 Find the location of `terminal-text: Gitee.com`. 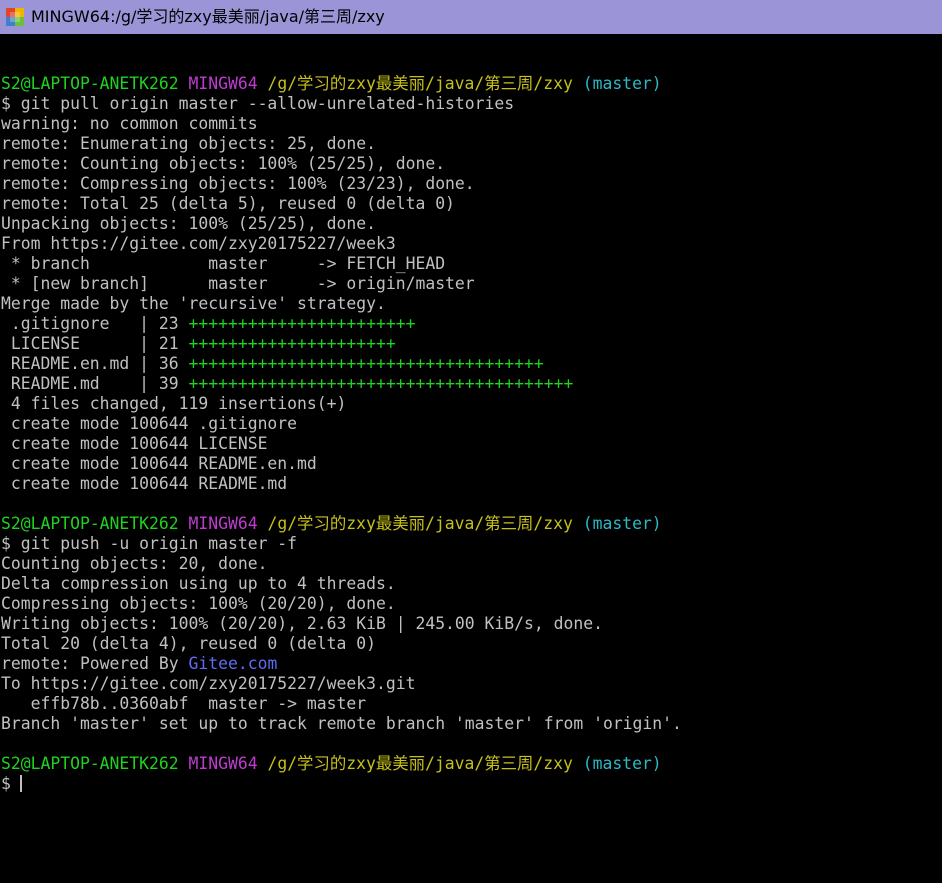

terminal-text: Gitee.com is located at coordinates (233, 663).